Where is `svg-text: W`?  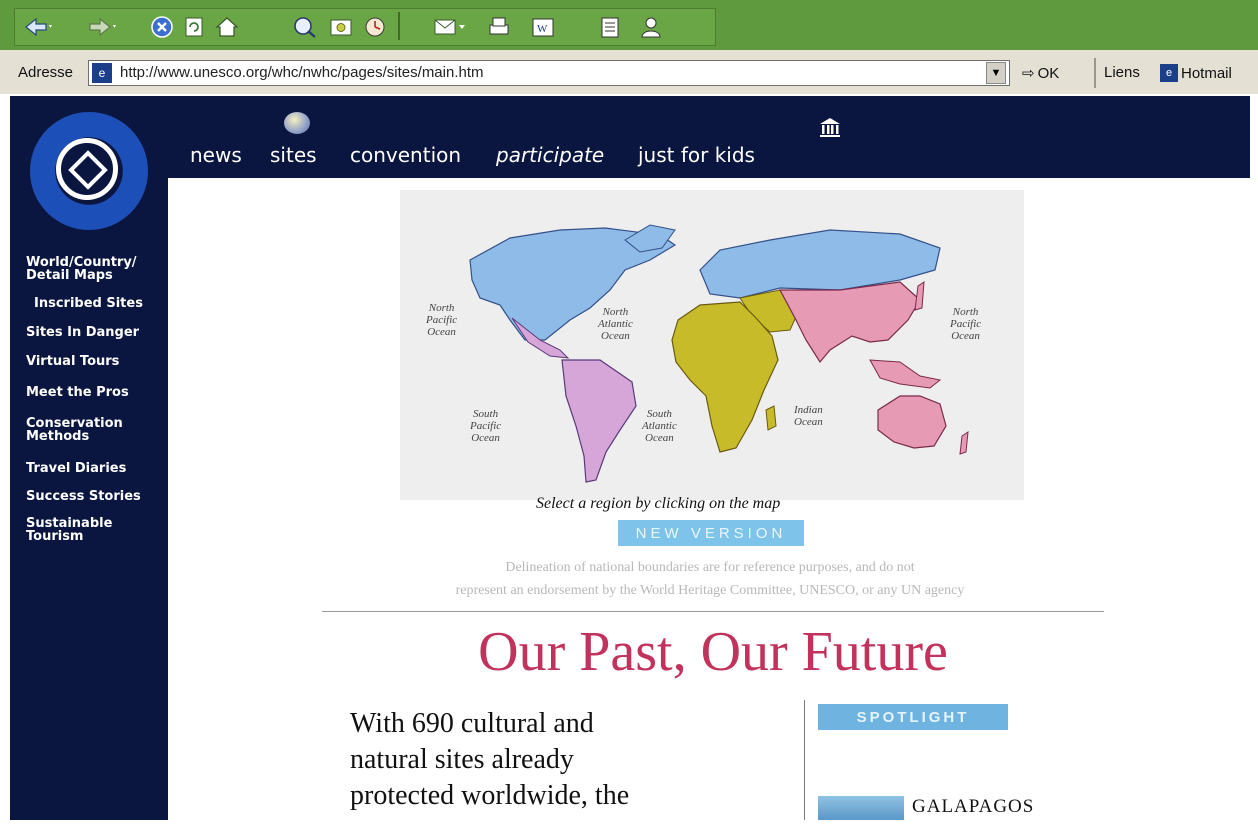 svg-text: W is located at coordinates (542, 29).